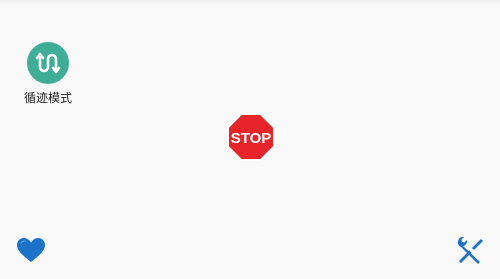 The width and height of the screenshot is (500, 279). I want to click on tools-icon, so click(470, 250).